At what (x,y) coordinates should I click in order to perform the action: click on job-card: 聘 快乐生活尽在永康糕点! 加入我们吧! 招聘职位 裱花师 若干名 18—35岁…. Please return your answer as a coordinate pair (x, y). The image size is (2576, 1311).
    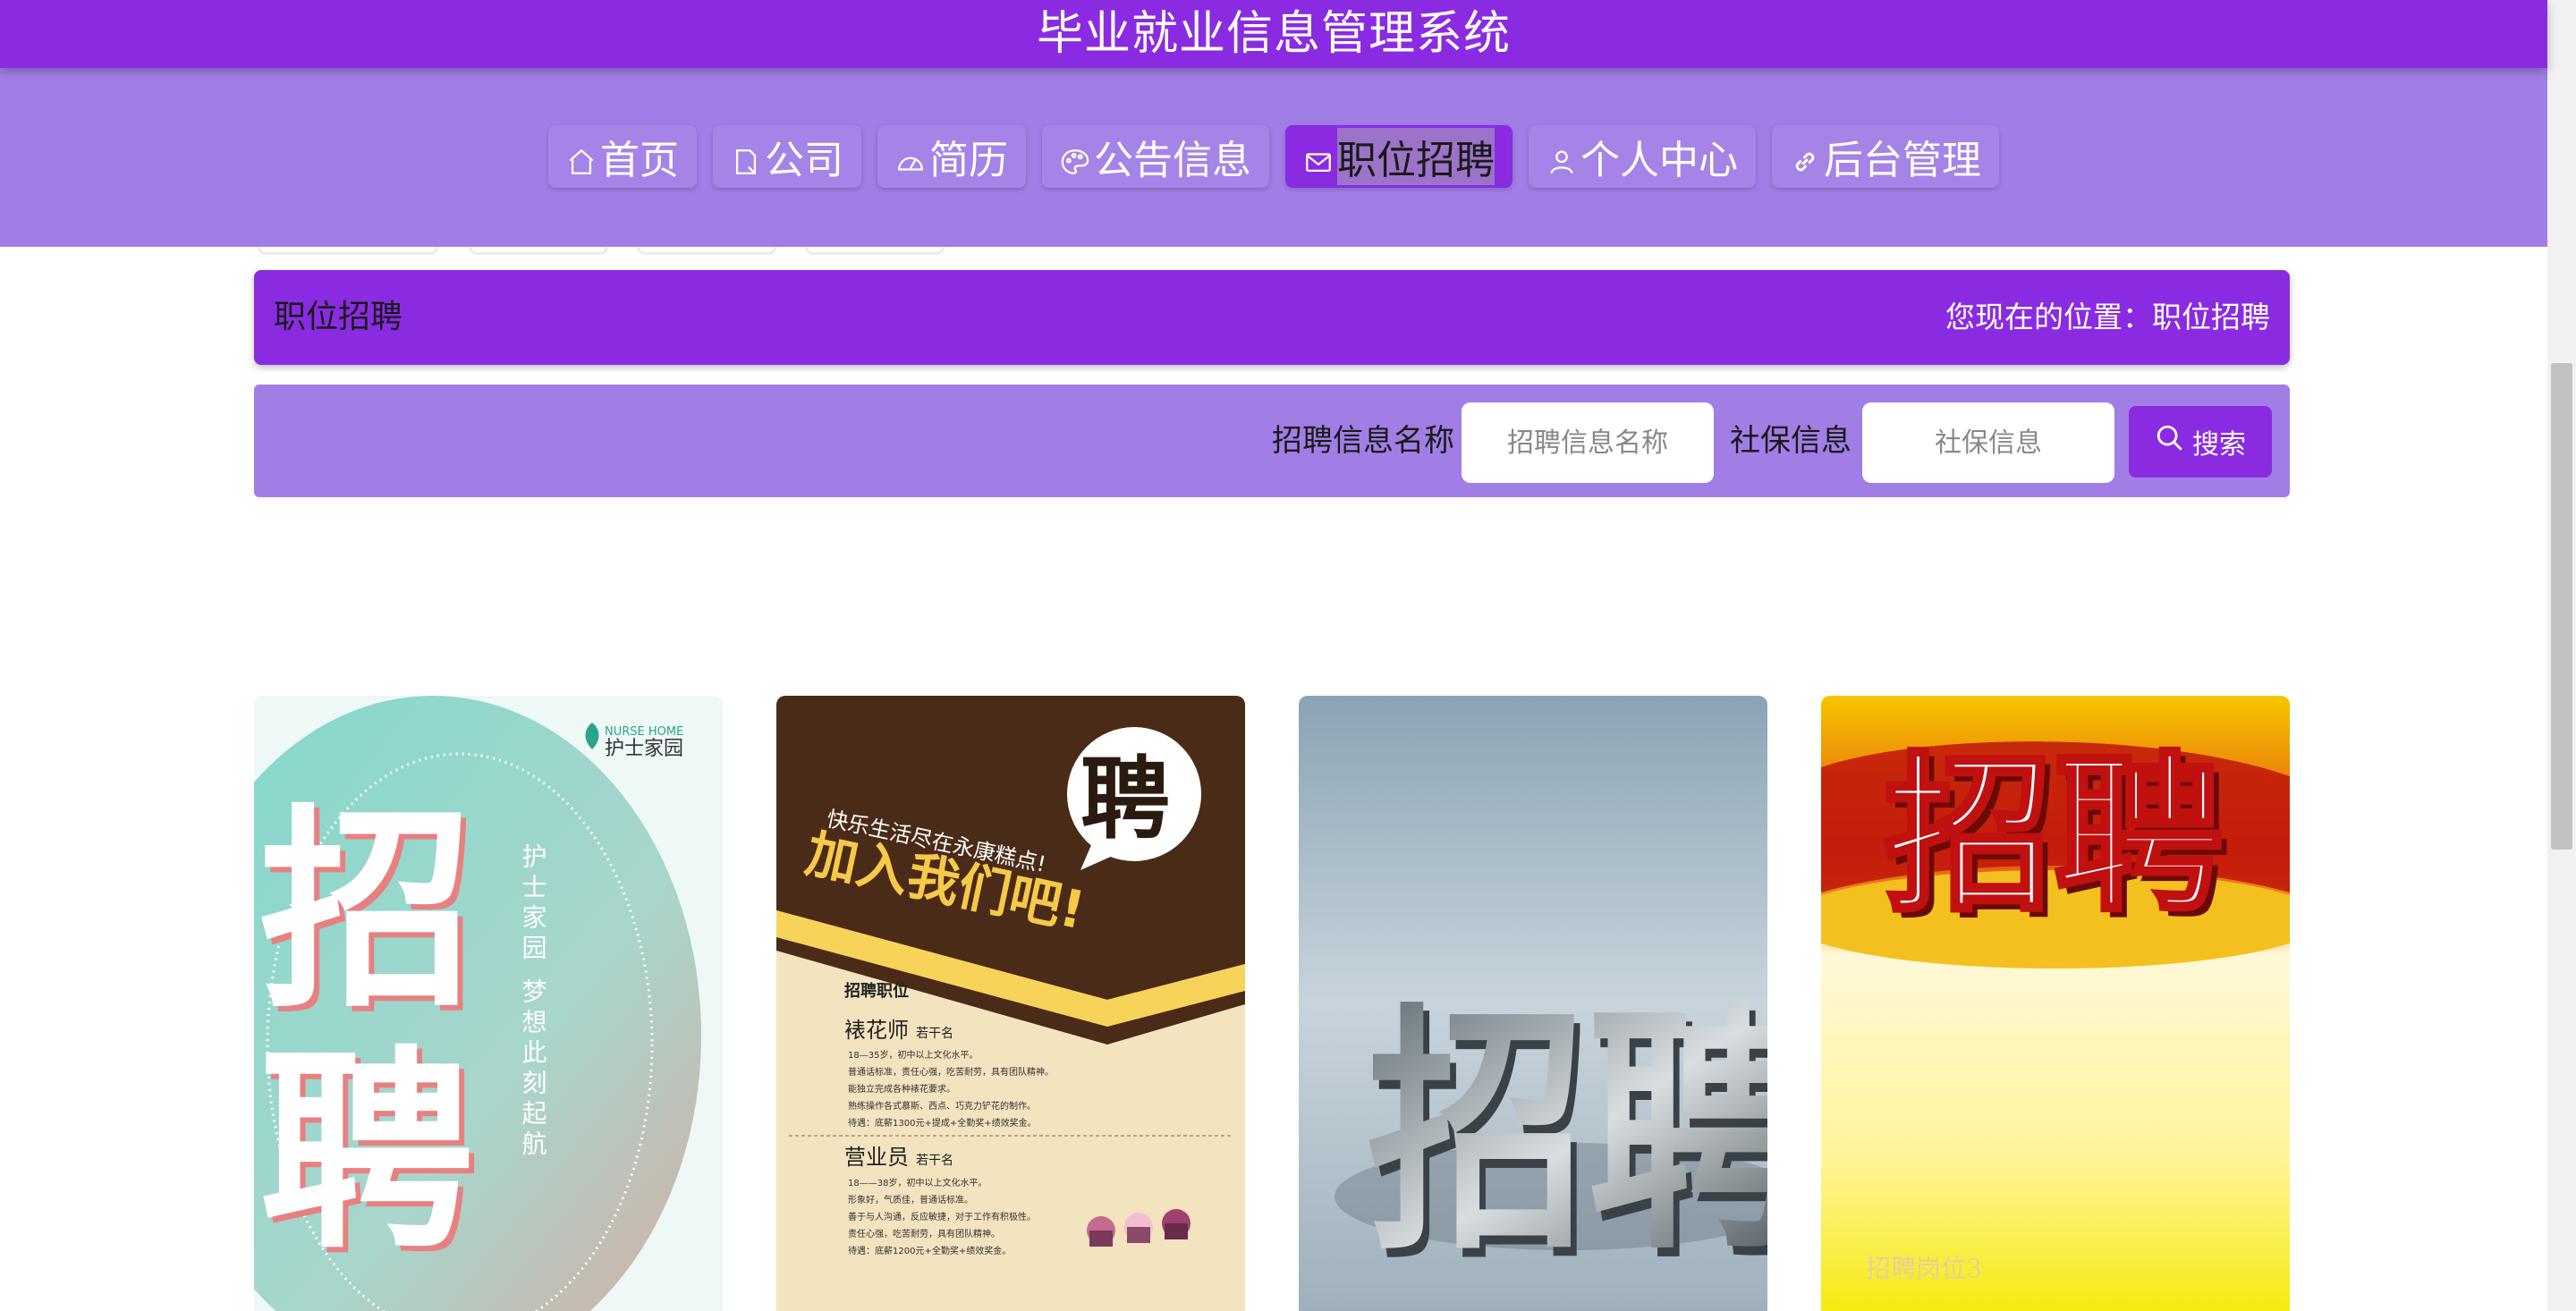
    Looking at the image, I should click on (1010, 1003).